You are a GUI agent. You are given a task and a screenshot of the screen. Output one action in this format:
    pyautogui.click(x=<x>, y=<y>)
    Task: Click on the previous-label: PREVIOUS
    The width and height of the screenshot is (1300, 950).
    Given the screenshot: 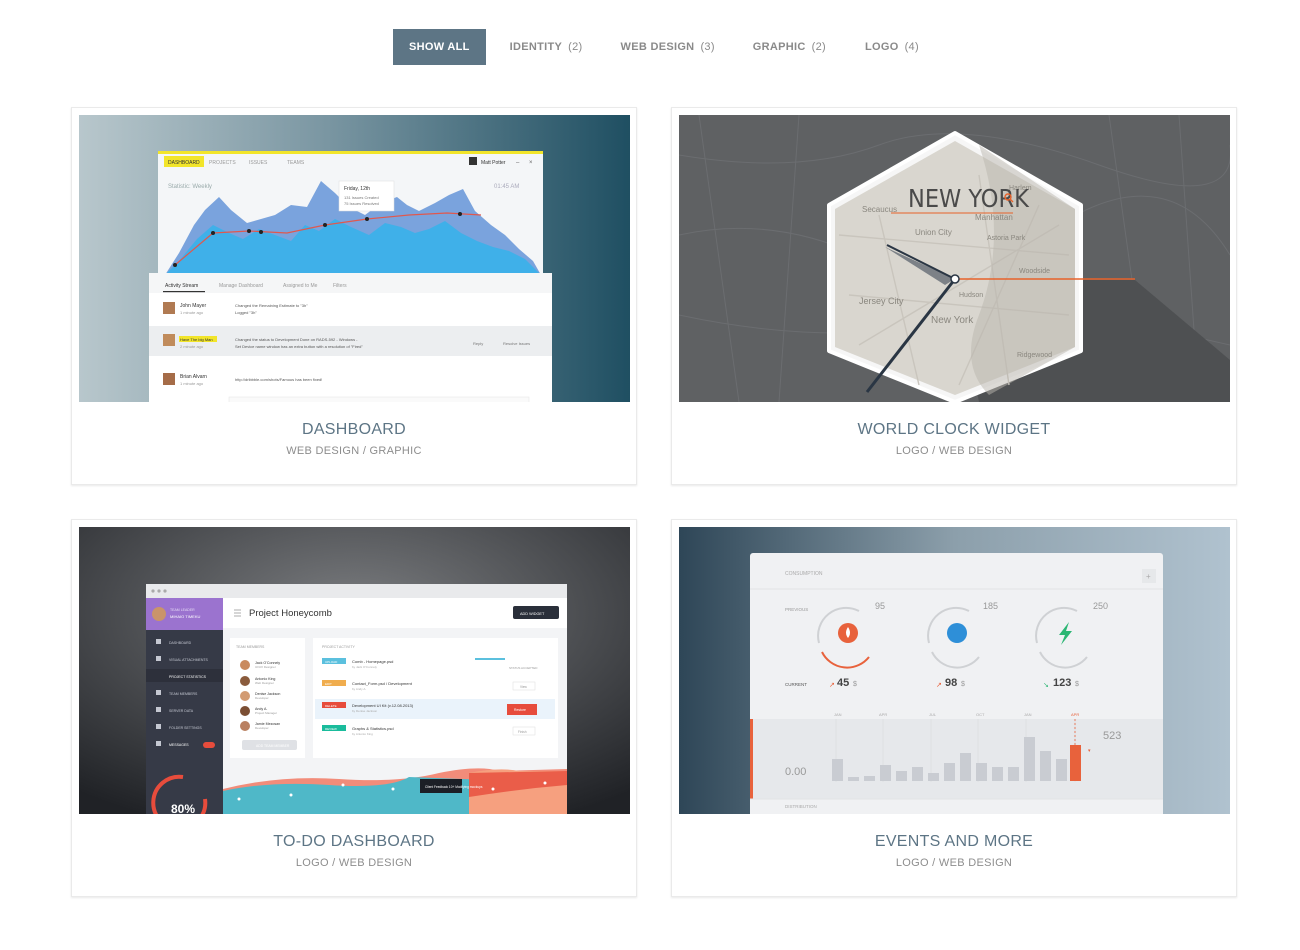 What is the action you would take?
    pyautogui.click(x=796, y=609)
    